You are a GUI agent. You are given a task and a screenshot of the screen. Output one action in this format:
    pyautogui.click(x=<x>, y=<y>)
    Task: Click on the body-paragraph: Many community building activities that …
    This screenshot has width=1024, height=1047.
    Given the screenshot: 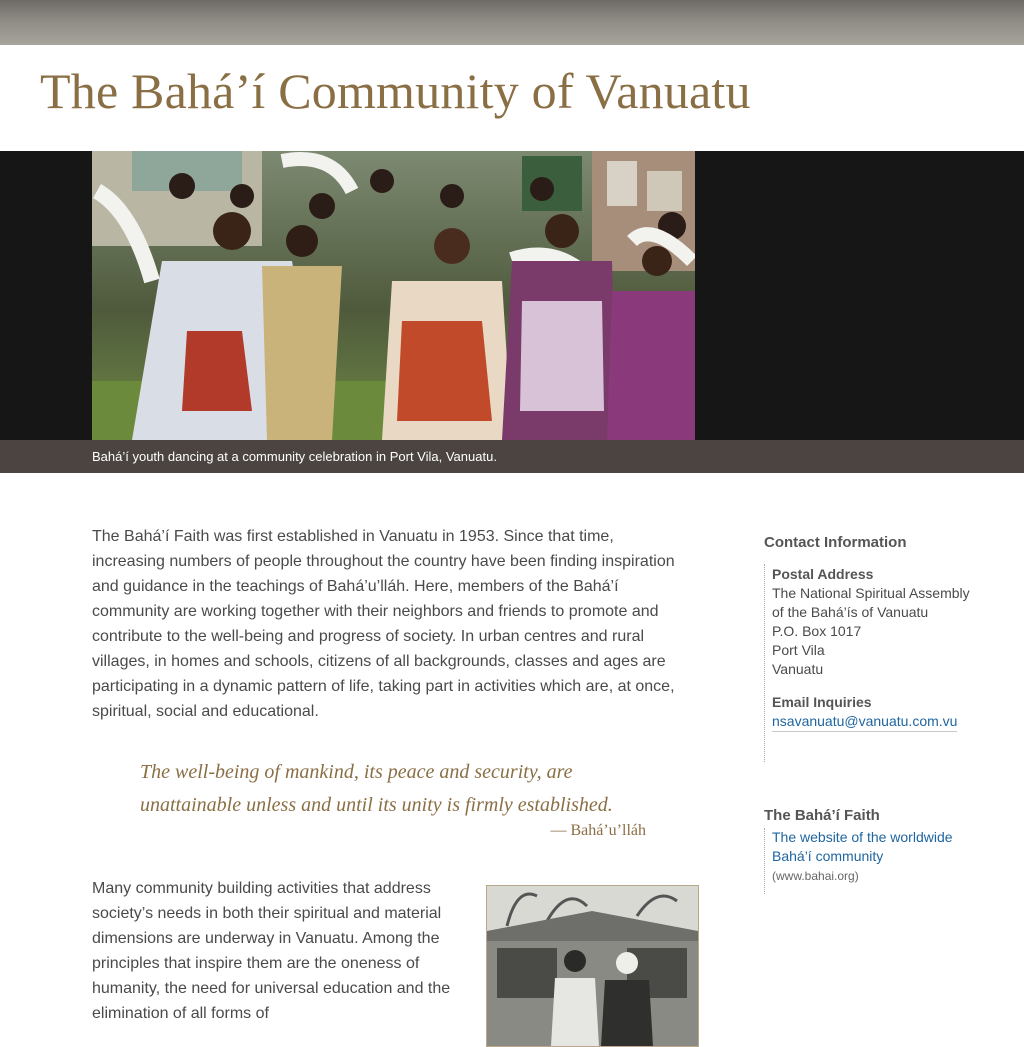 What is the action you would take?
    pyautogui.click(x=271, y=951)
    